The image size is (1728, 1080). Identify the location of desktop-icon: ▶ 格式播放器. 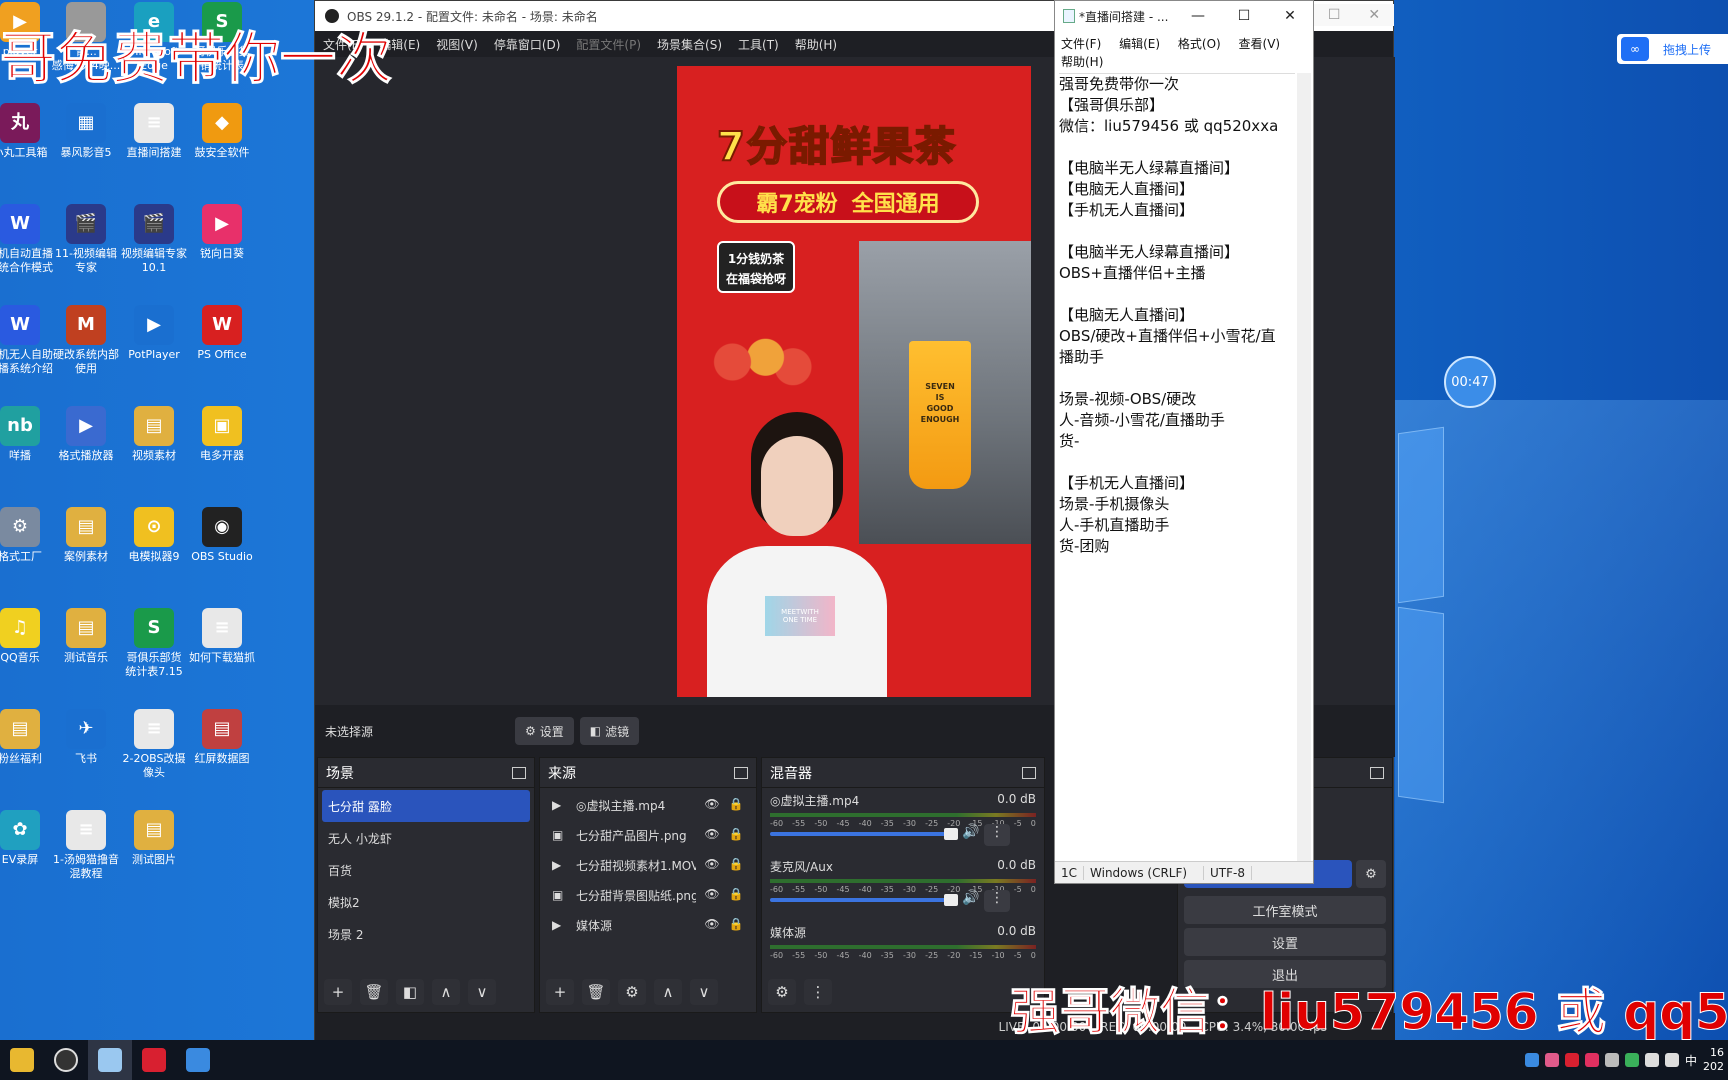
(86, 434).